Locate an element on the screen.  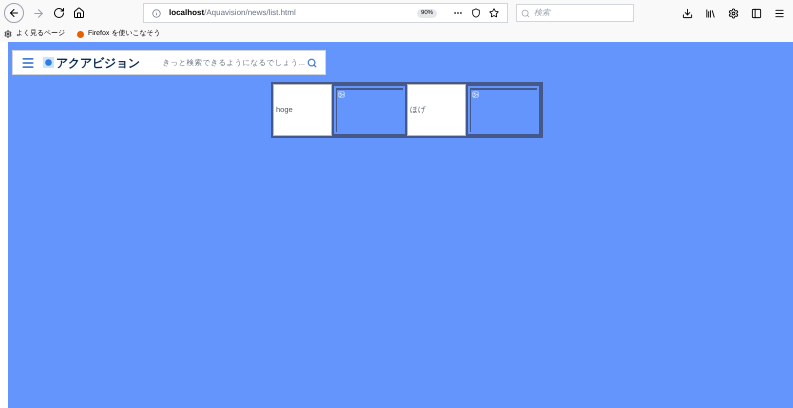
star-icon is located at coordinates (494, 13).